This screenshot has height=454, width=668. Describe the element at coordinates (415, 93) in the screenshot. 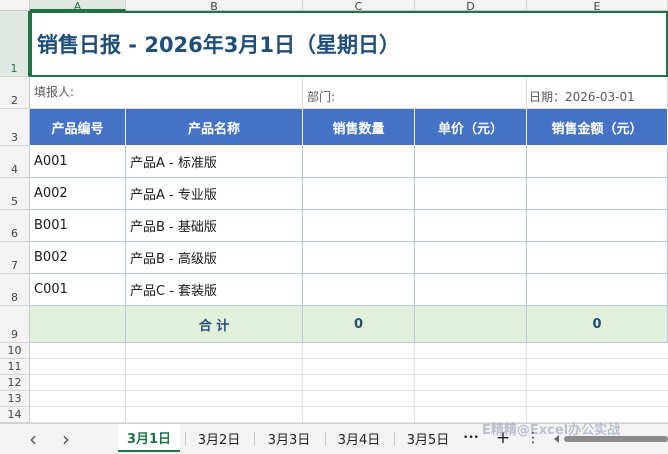

I see `department-label: 部门:` at that location.